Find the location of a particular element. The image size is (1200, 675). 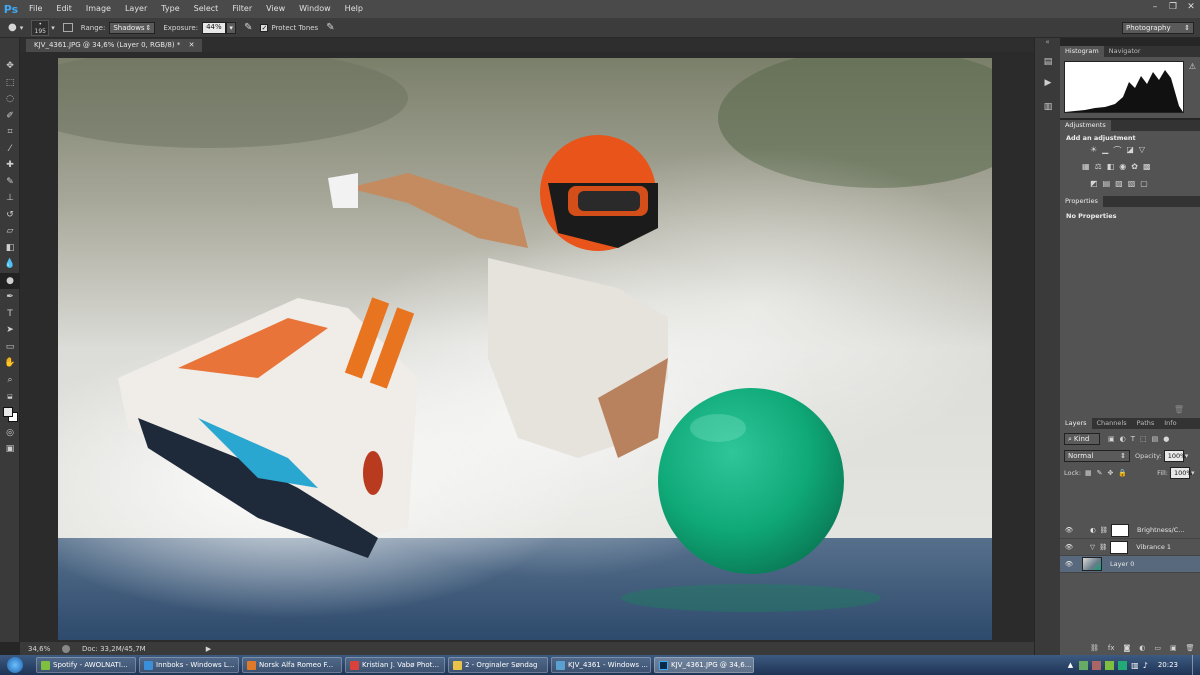

collapse-arrows-icon: « is located at coordinates (1047, 43).